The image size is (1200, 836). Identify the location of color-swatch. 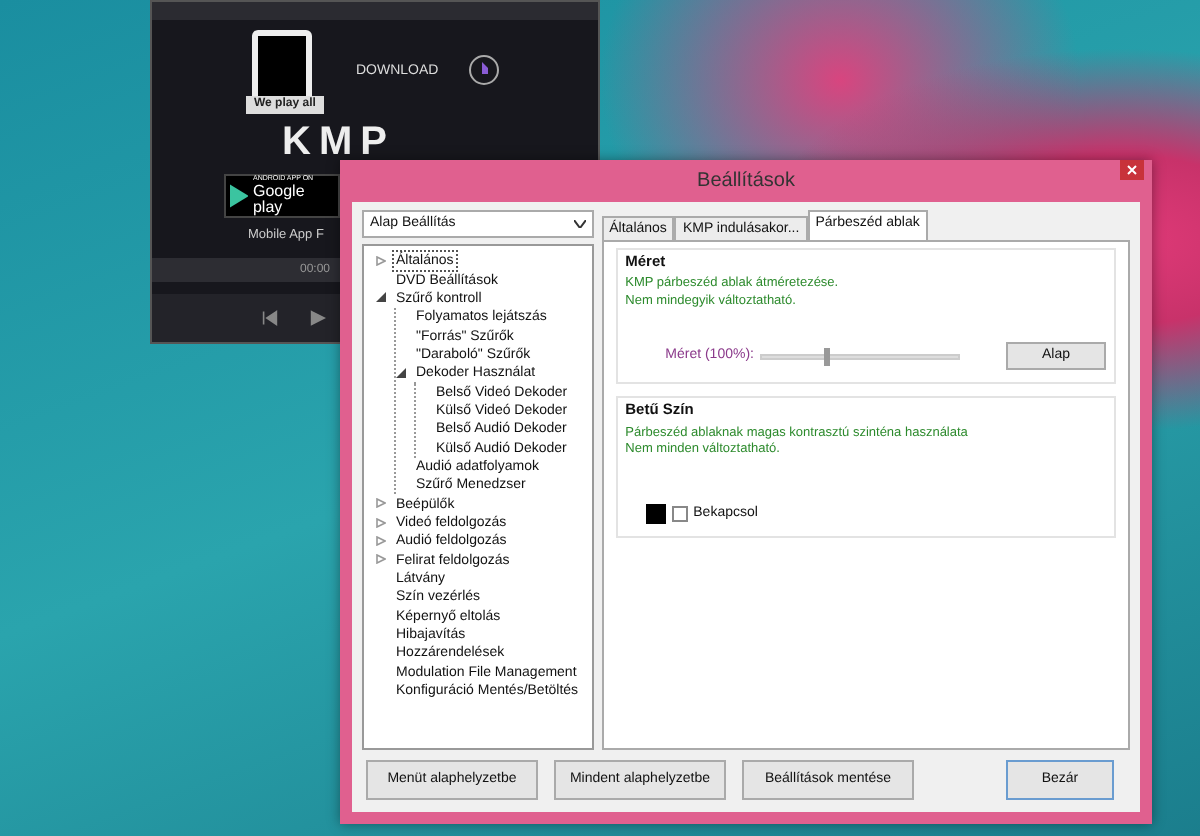
(655, 513).